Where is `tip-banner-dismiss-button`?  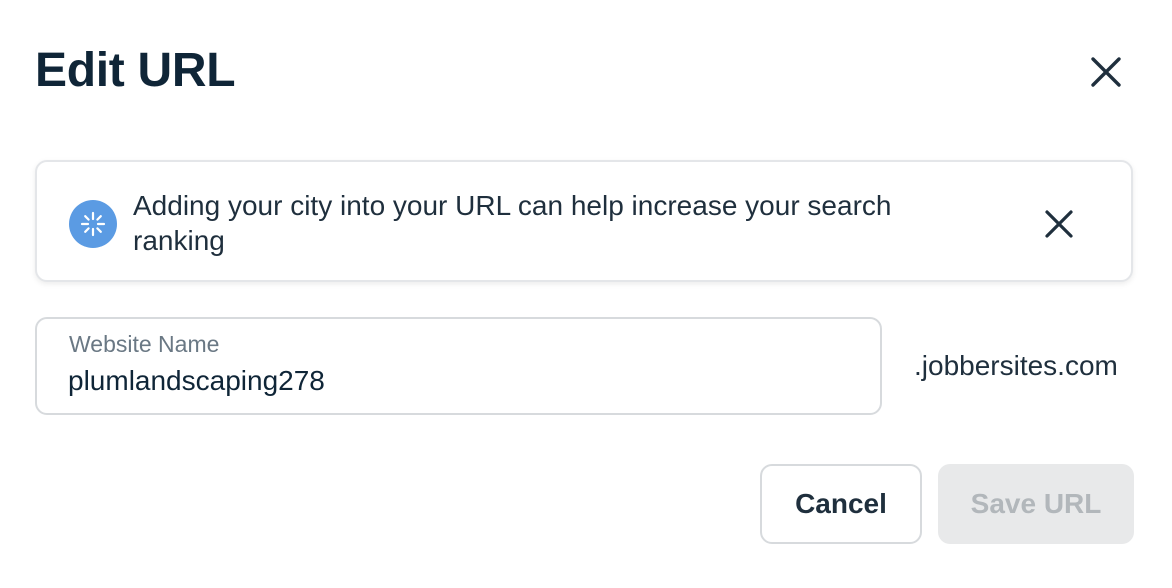
tip-banner-dismiss-button is located at coordinates (1059, 224).